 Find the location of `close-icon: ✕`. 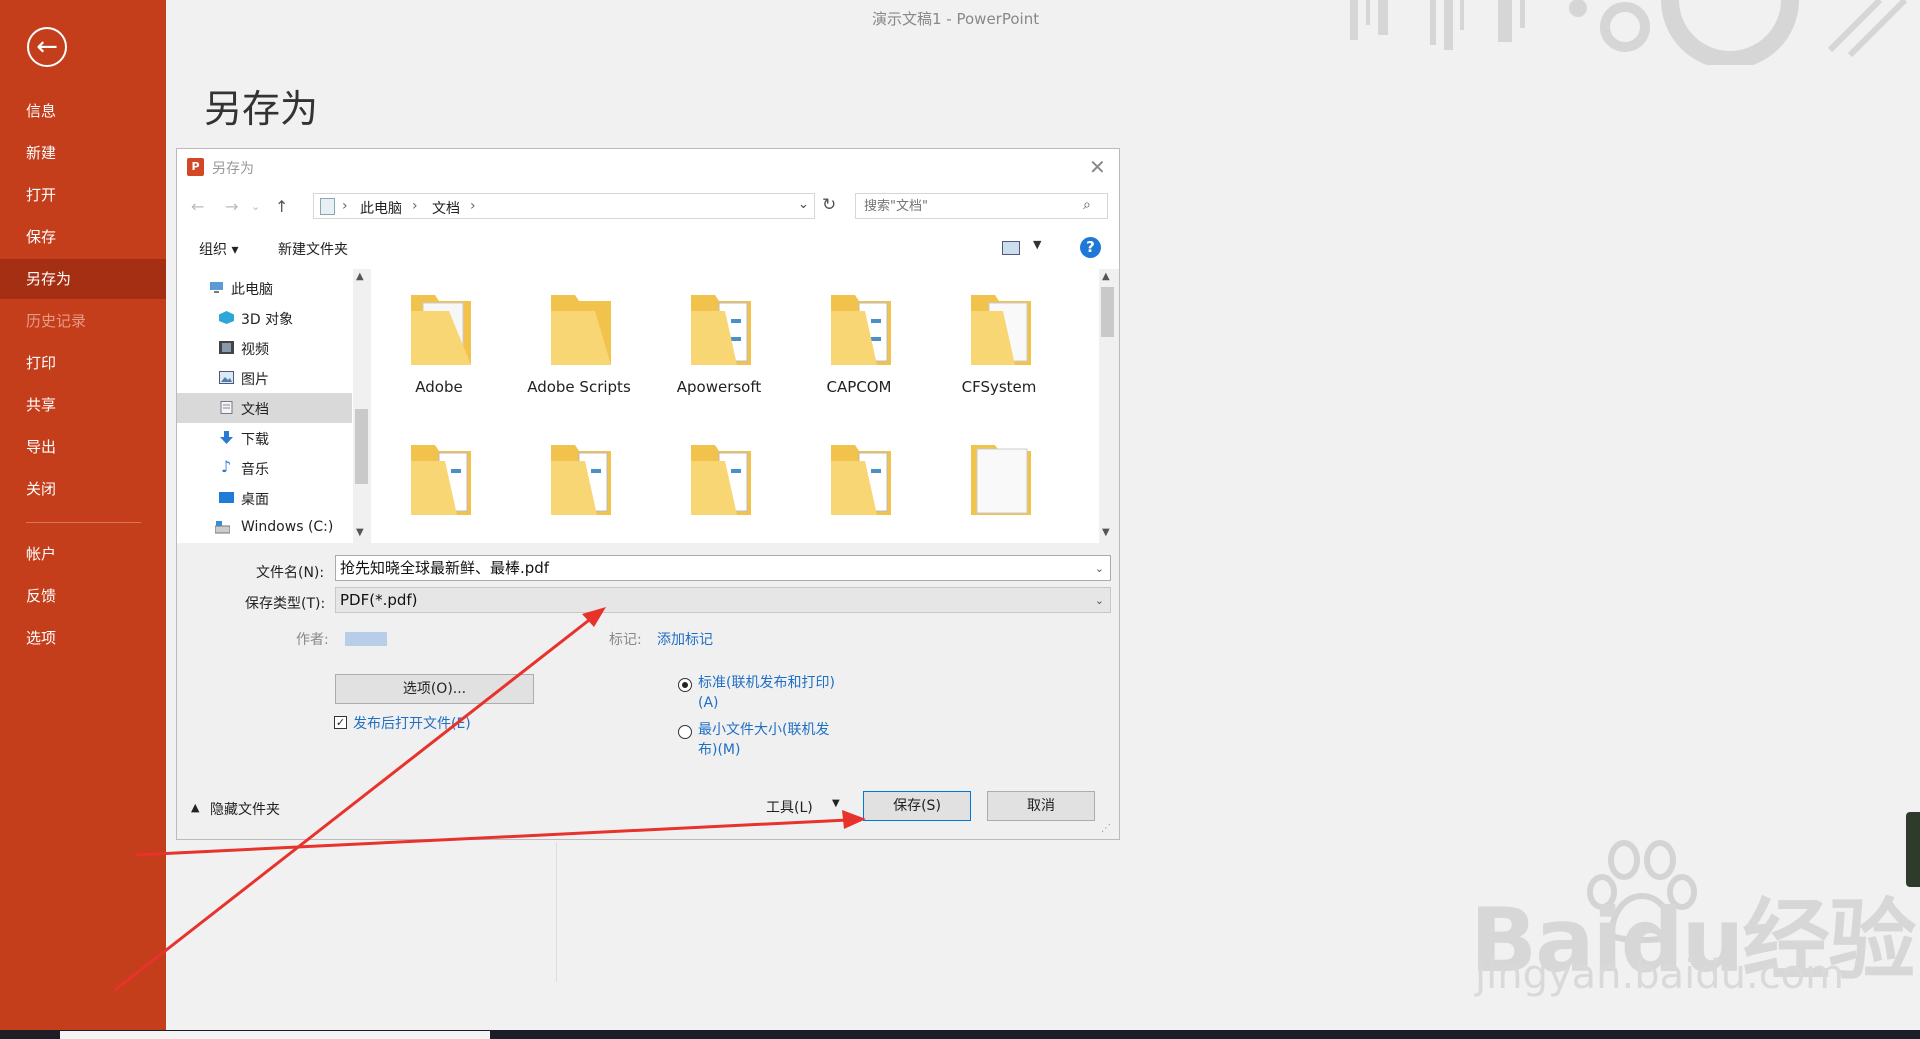

close-icon: ✕ is located at coordinates (1097, 167).